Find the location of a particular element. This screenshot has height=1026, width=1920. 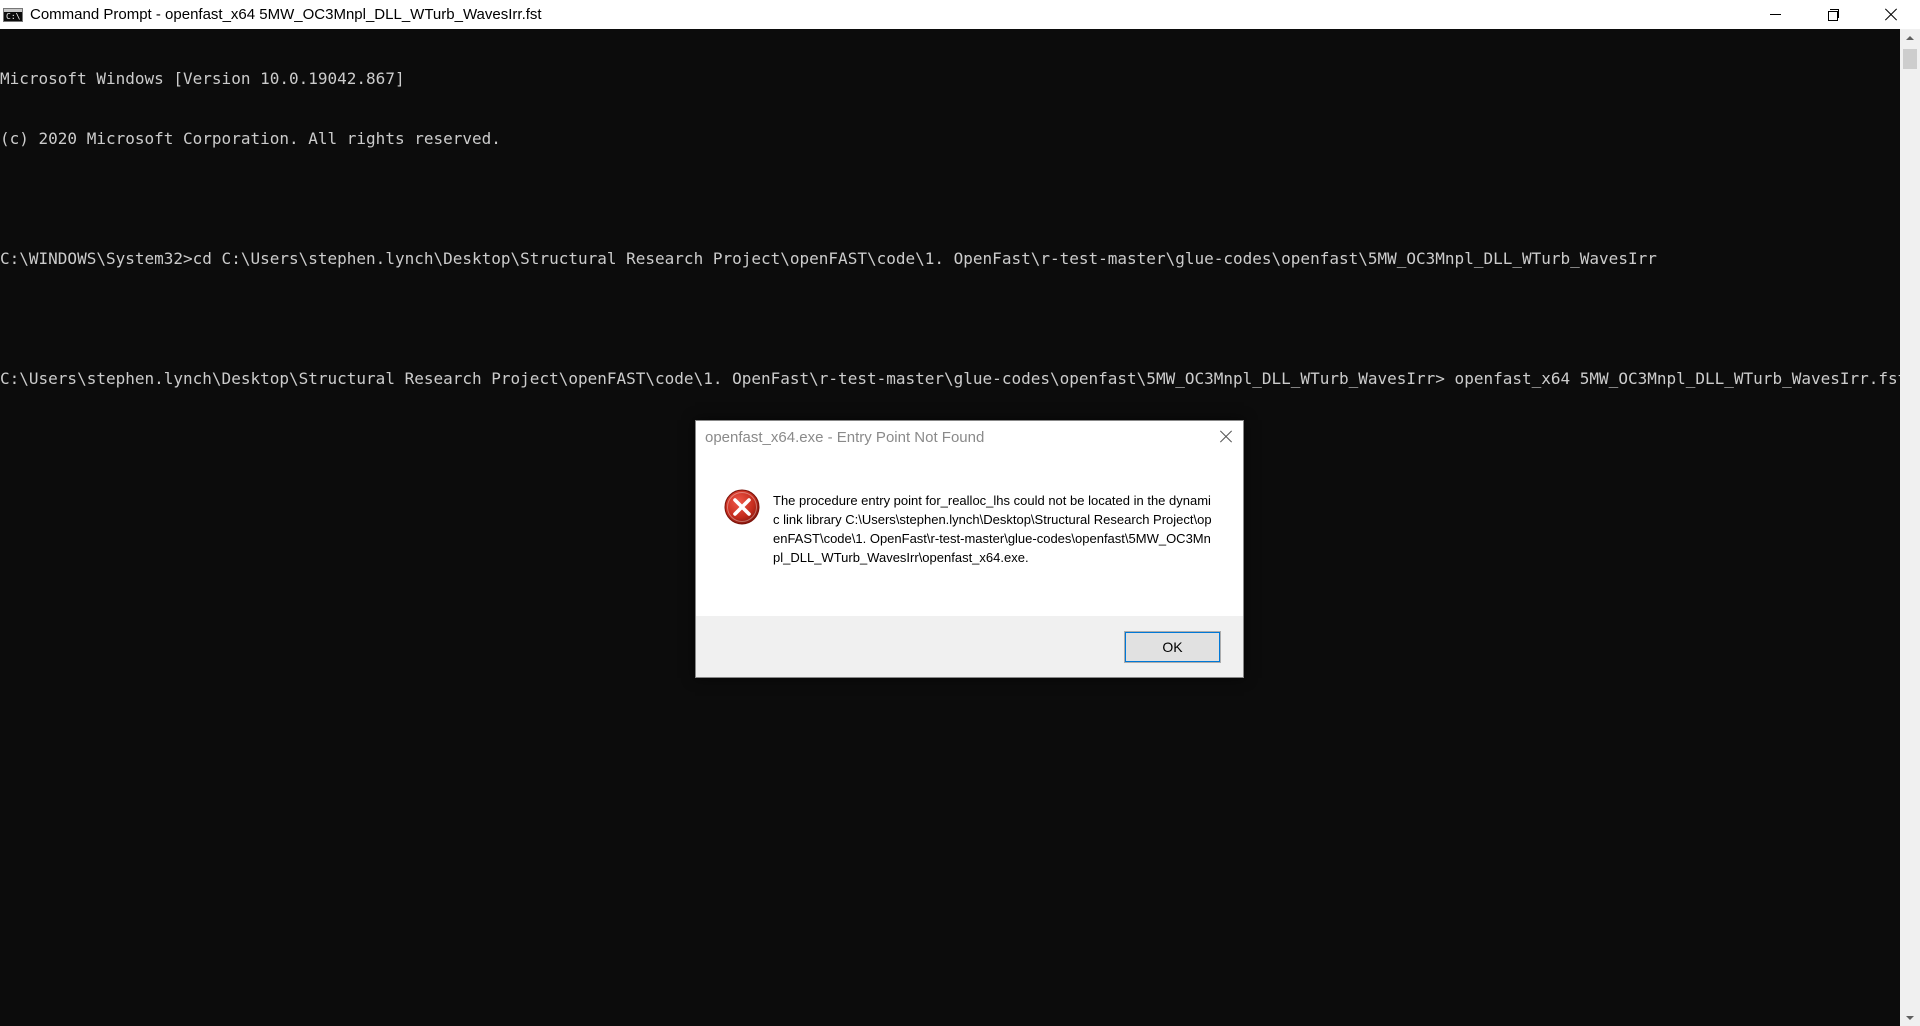

close-window-button is located at coordinates (1891, 14).